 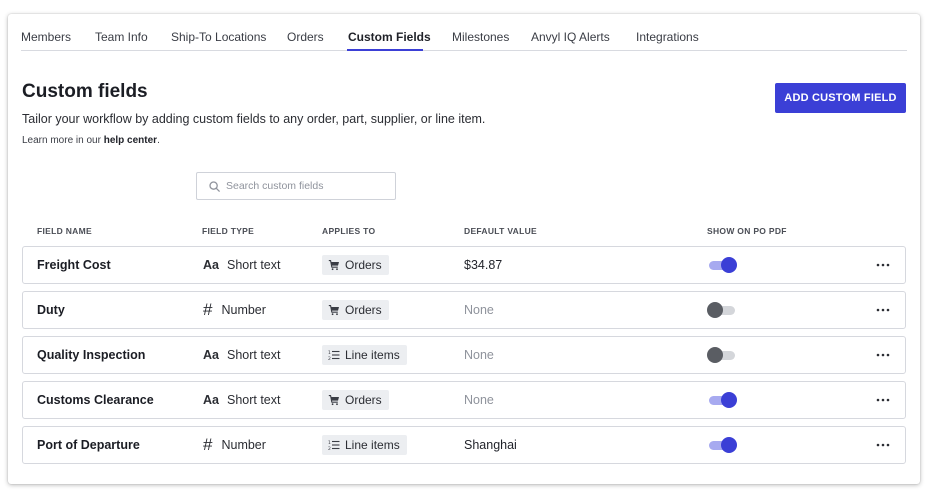 I want to click on add-custom-field-button: ADD CUSTOM FIELD, so click(x=840, y=98).